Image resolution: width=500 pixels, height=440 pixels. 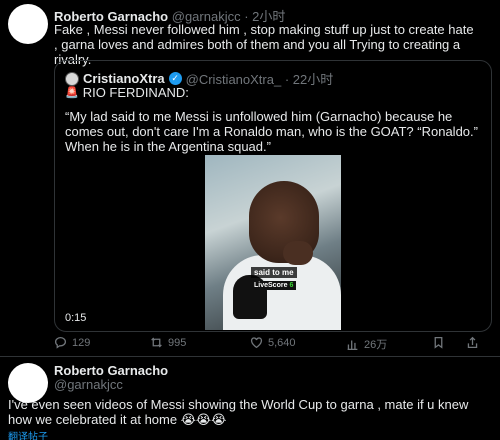 What do you see at coordinates (175, 78) in the screenshot?
I see `verified-badge-icon: ✓` at bounding box center [175, 78].